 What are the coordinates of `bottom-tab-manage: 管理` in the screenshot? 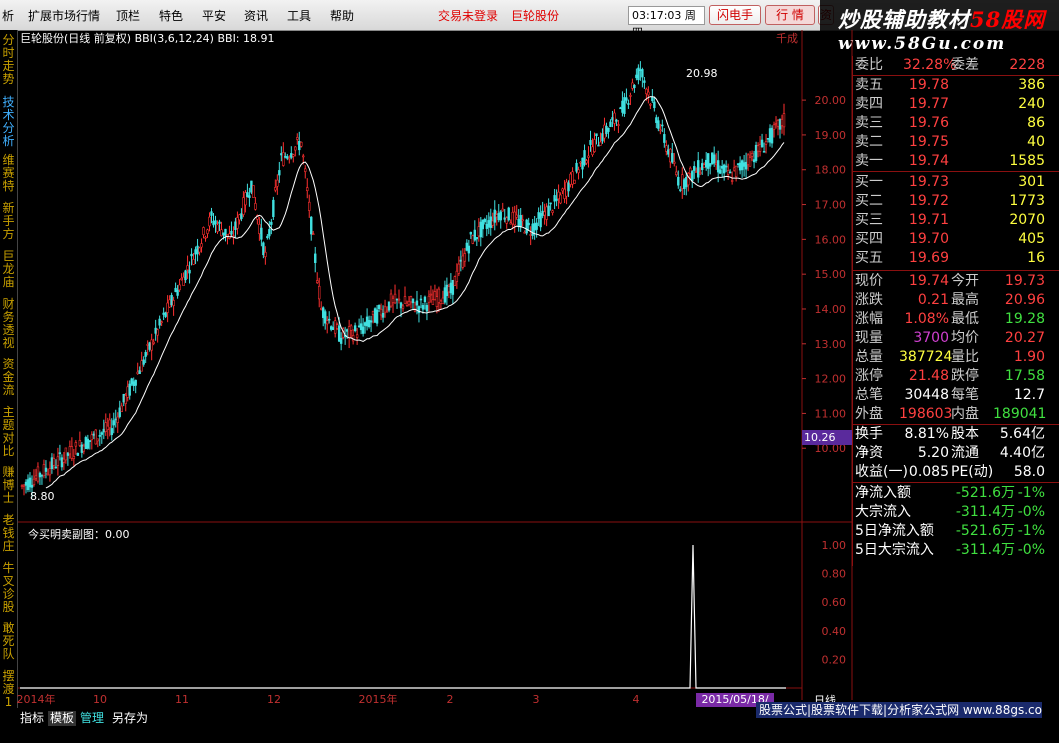 It's located at (92, 718).